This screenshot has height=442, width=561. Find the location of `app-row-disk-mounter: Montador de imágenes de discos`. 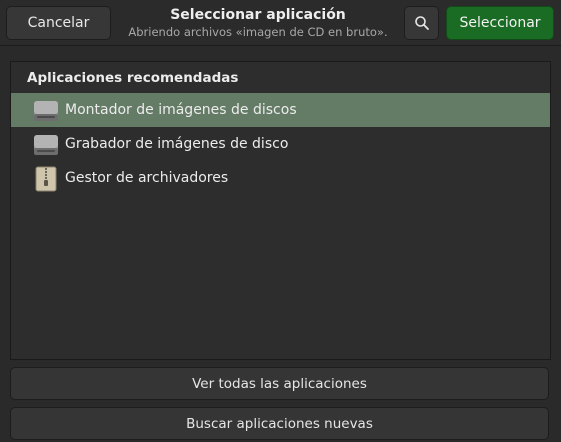

app-row-disk-mounter: Montador de imágenes de discos is located at coordinates (280, 110).